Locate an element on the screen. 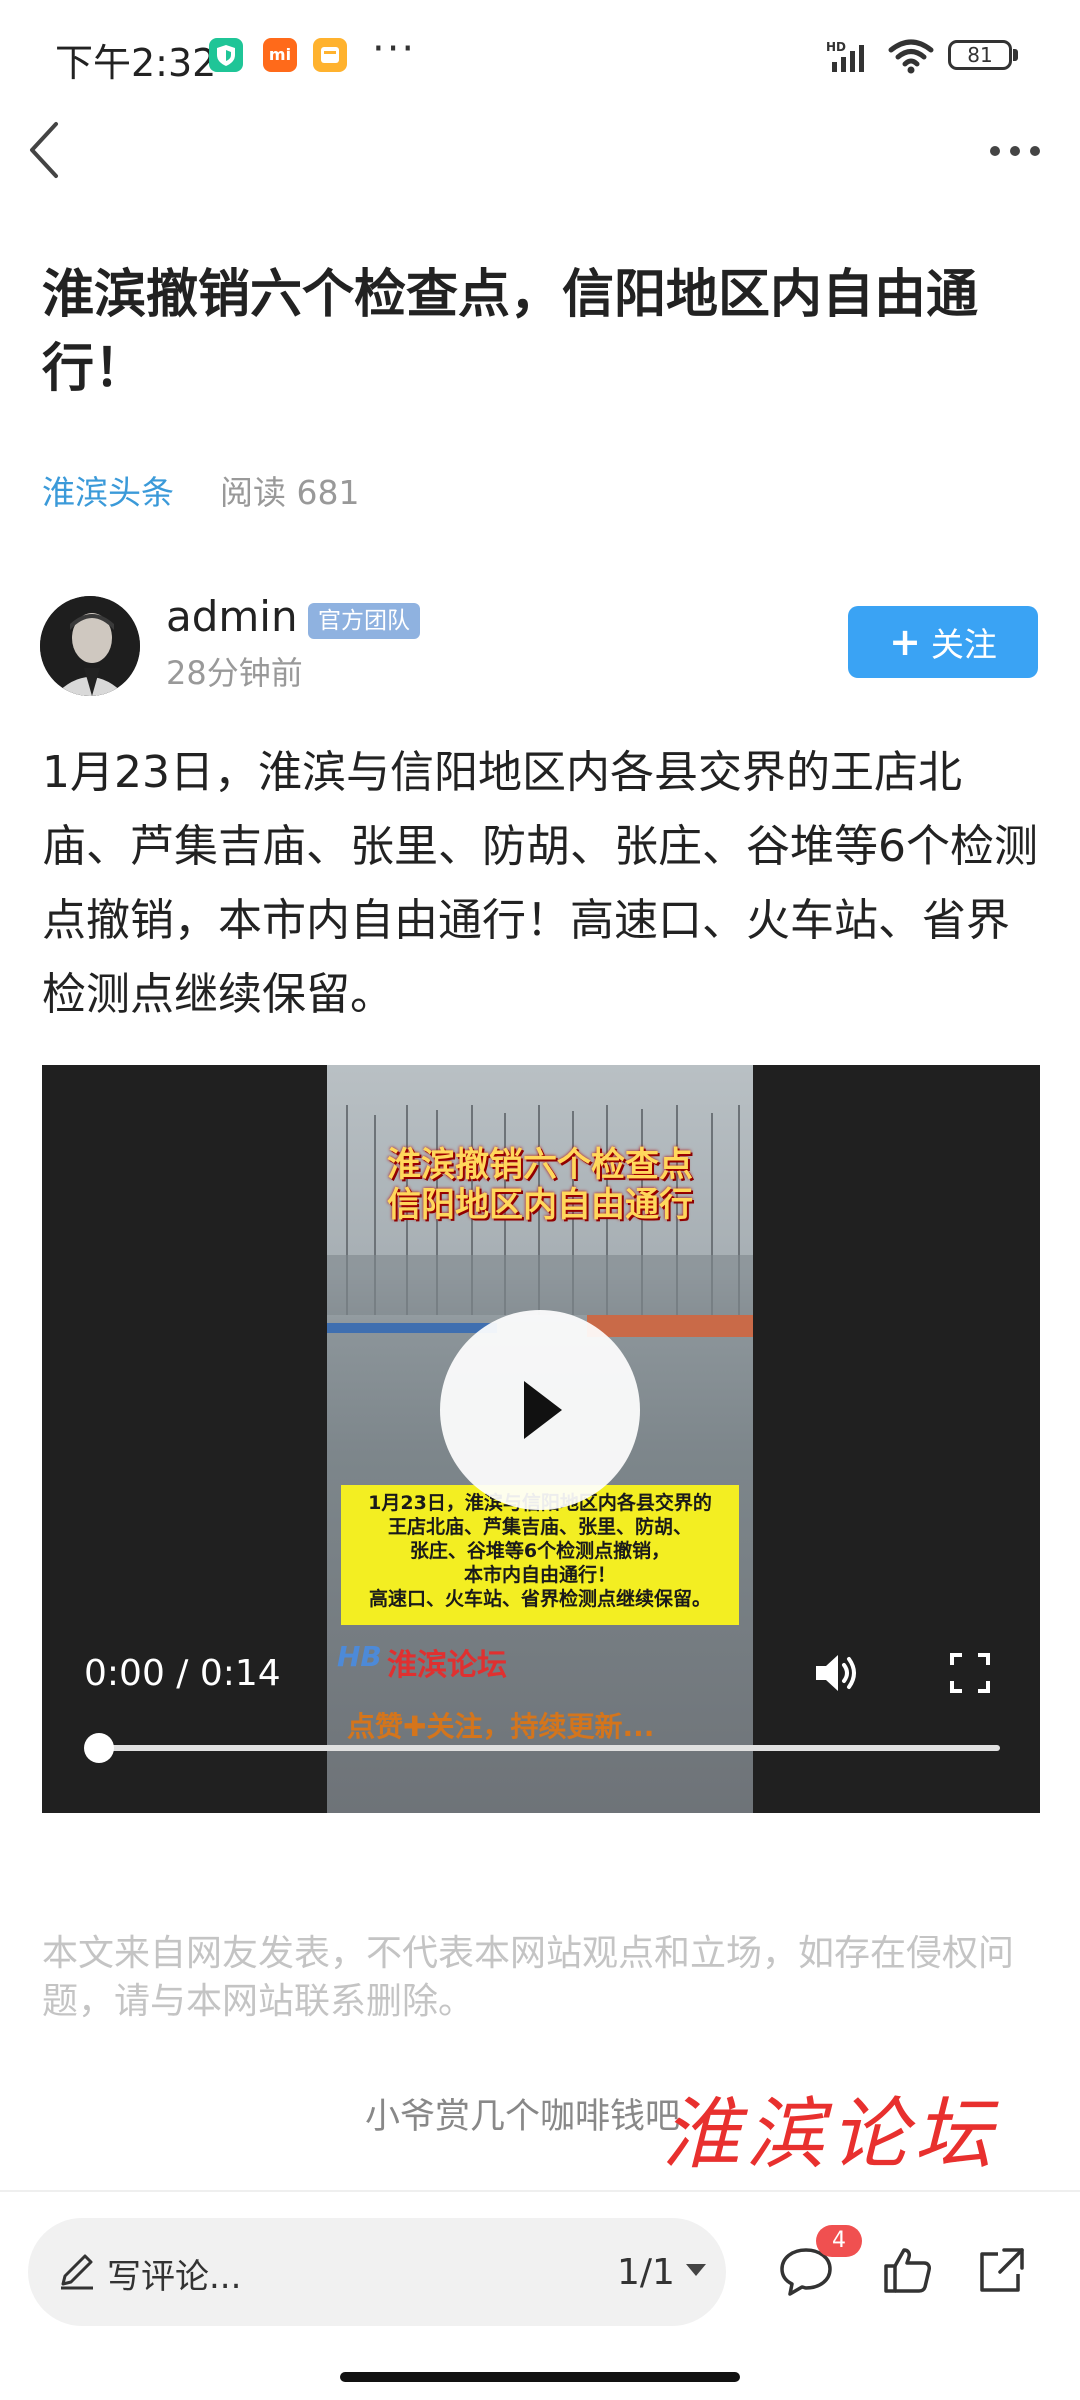  author-name: admin is located at coordinates (232, 616).